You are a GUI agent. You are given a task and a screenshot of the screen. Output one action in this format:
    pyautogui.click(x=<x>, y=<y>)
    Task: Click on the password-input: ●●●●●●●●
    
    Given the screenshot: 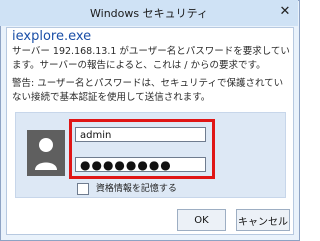 What is the action you would take?
    pyautogui.click(x=140, y=164)
    